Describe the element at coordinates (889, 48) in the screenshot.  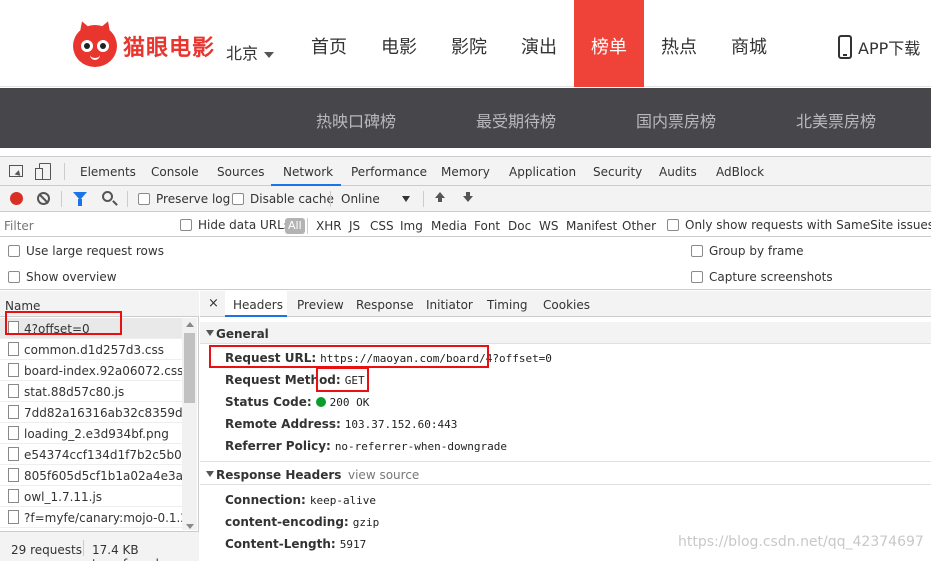
I see `app-download-label: APP下载` at that location.